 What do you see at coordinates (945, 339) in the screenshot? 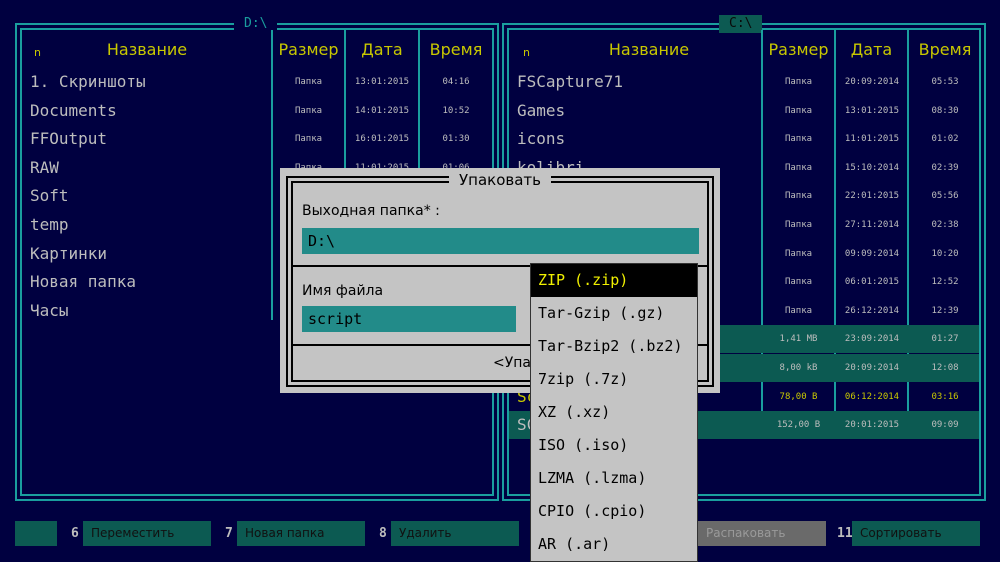
I see `file-time: 01:27` at bounding box center [945, 339].